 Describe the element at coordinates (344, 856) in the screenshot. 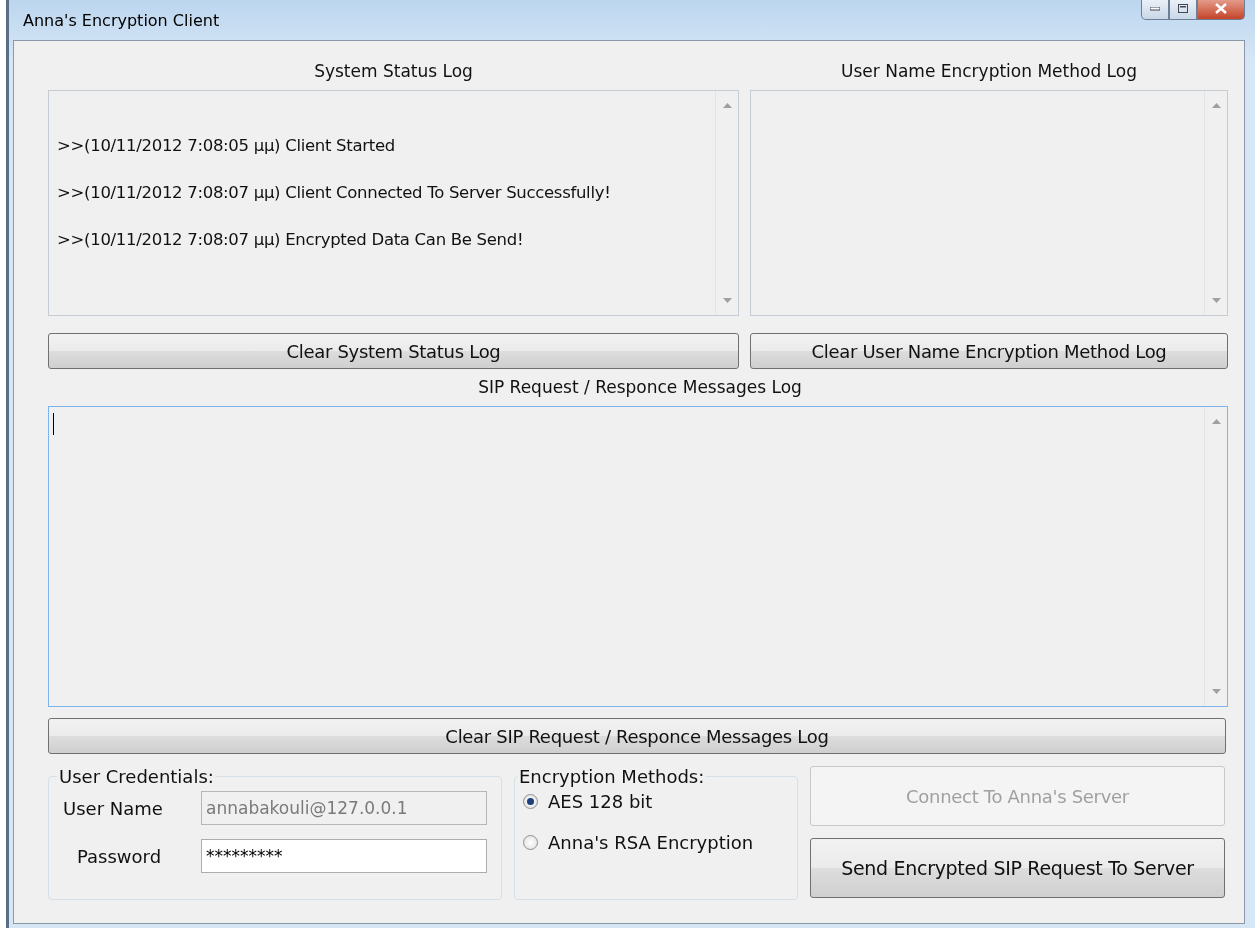

I see `input-field: *********` at that location.